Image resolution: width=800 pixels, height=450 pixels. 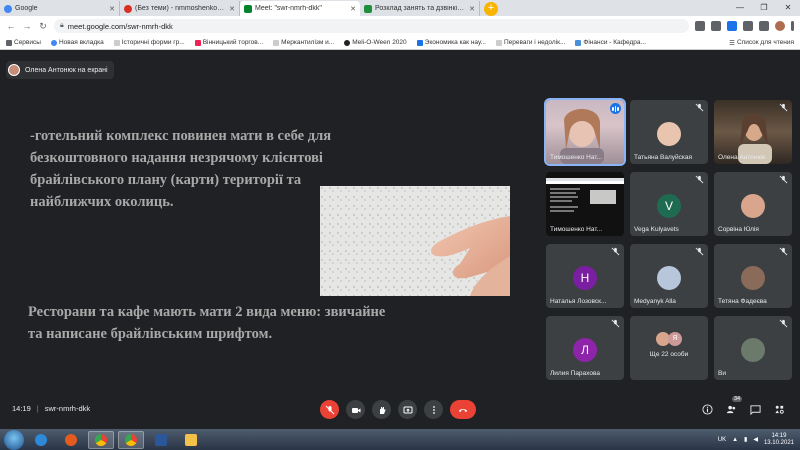 I want to click on leave-call-button, so click(x=463, y=409).